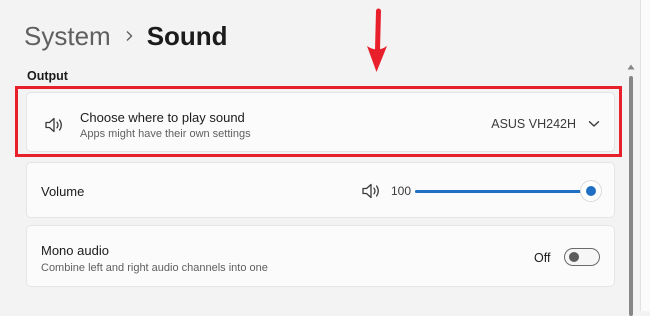 The image size is (650, 316). I want to click on annotation-arrow-icon, so click(377, 40).